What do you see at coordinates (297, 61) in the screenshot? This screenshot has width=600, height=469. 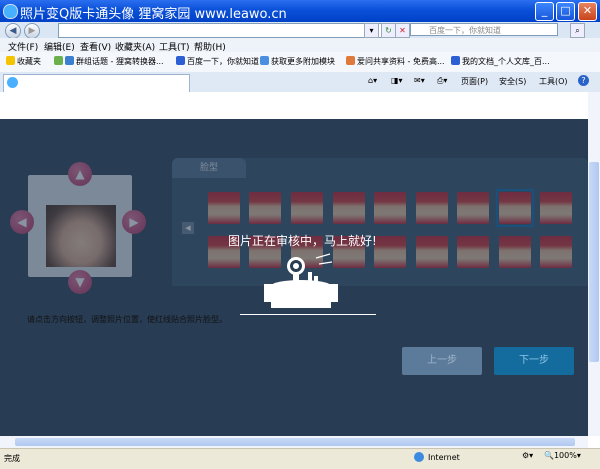 I see `fav-item-3: 获取更多附加模块` at bounding box center [297, 61].